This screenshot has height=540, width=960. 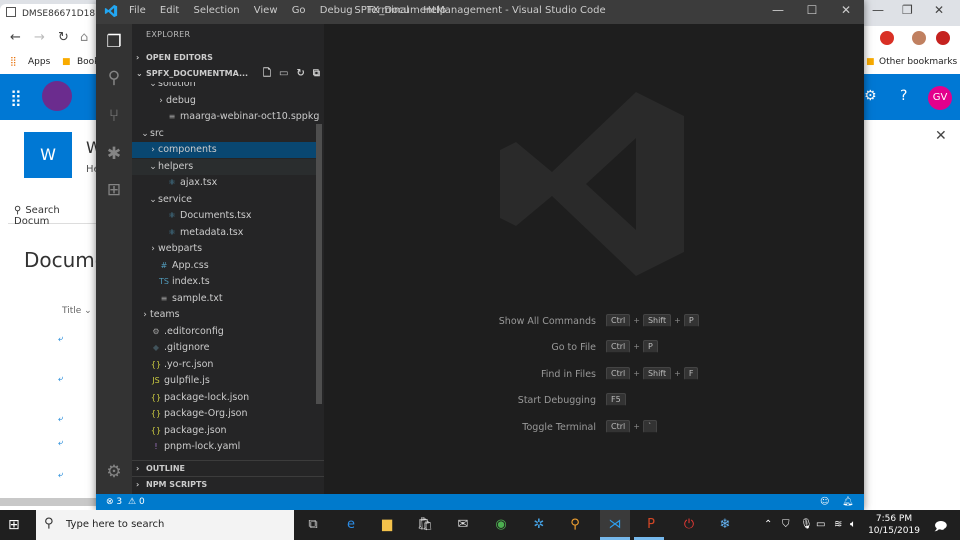 I want to click on taskbar-clock: 7:56 PM 10/15/2019, so click(x=894, y=525).